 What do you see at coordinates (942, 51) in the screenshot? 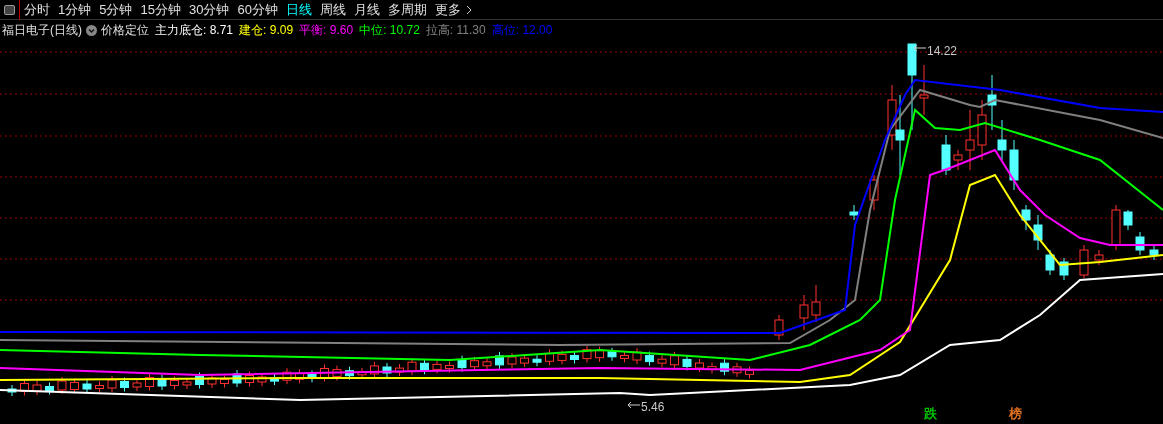
I see `high-price-label: 14.22` at bounding box center [942, 51].